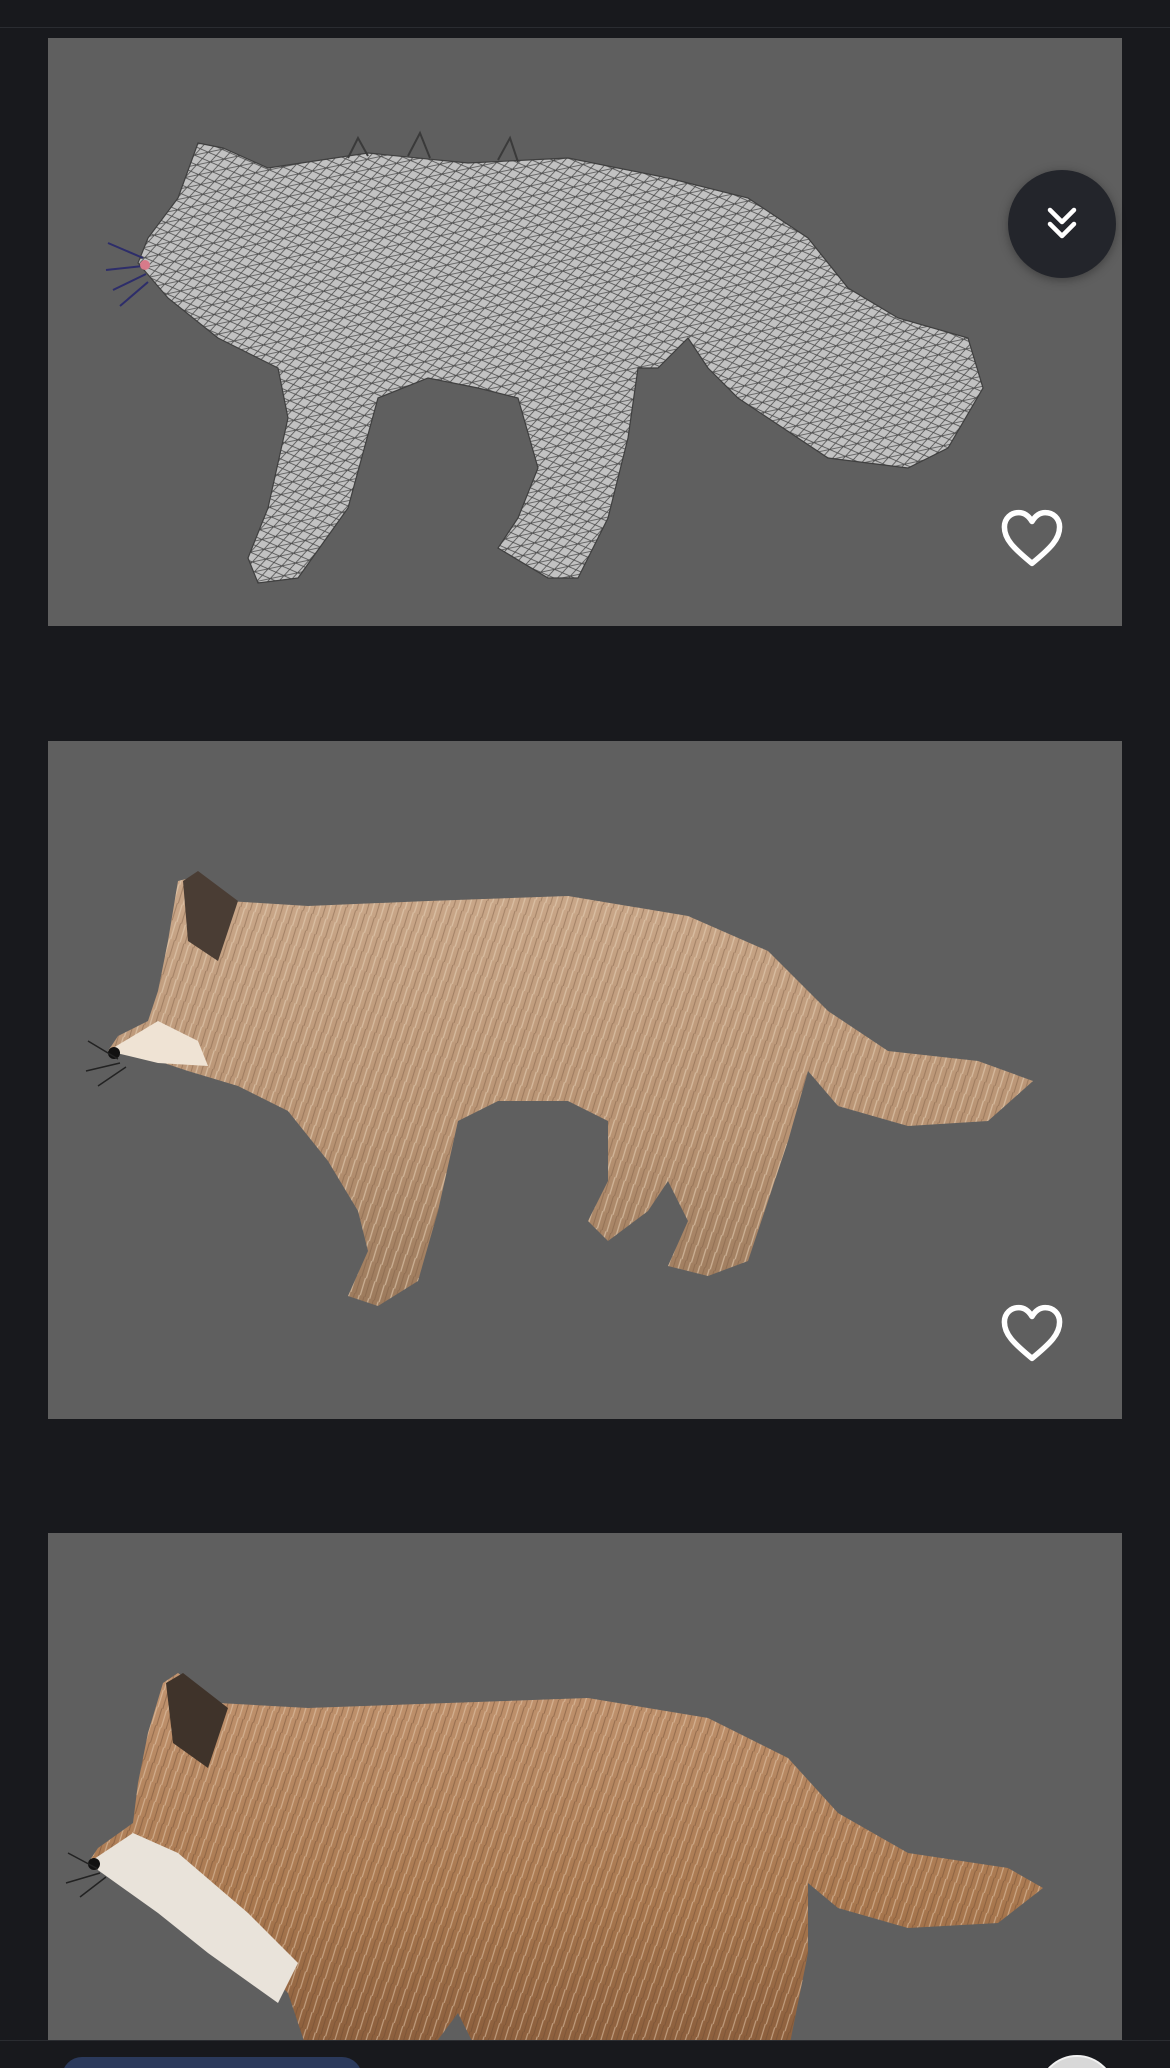 This screenshot has height=2068, width=1170. I want to click on bottom-toolbar, so click(585, 2054).